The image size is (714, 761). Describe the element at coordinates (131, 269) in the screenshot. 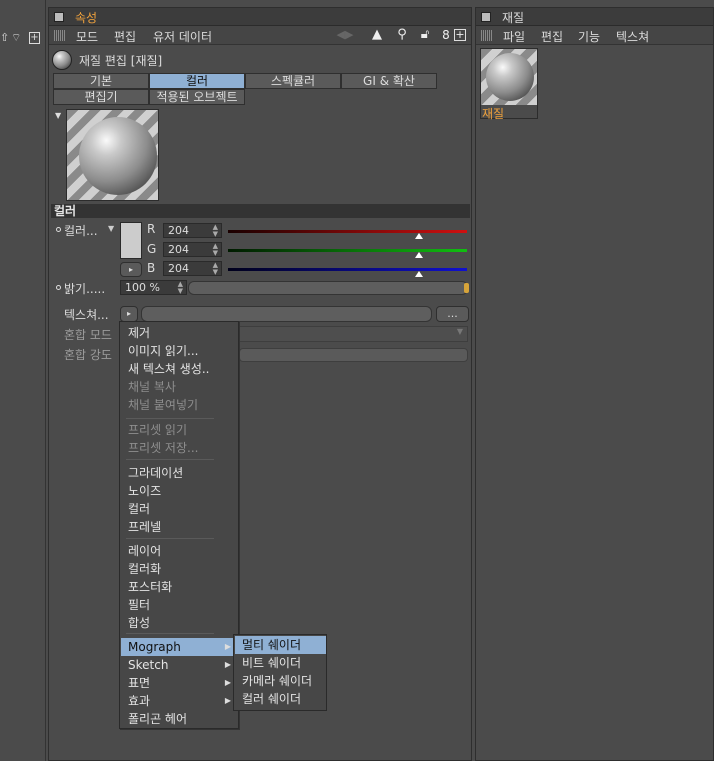

I see `color-mode-button: ▸` at that location.